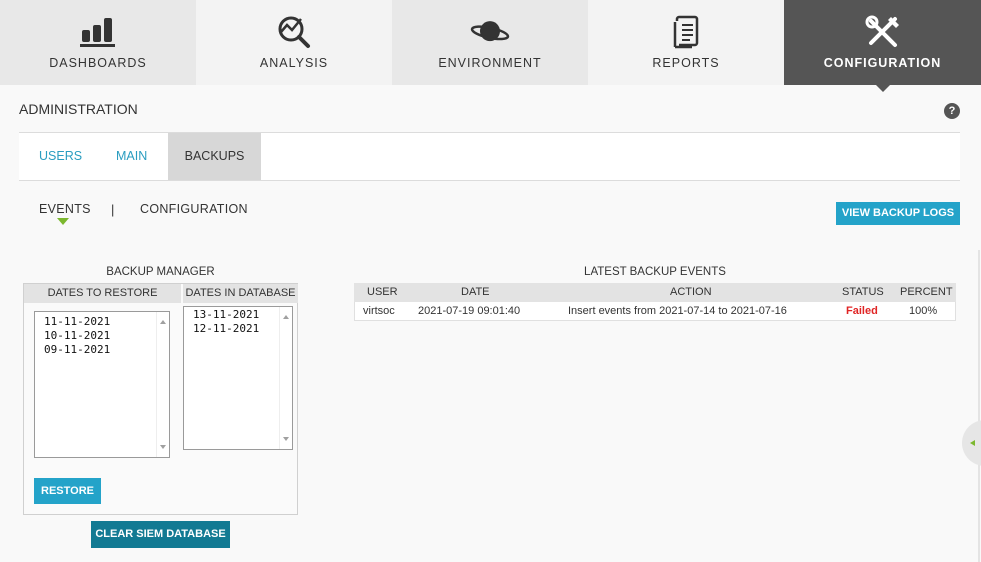  I want to click on nav-tab-label: DASHBOARDS, so click(98, 63).